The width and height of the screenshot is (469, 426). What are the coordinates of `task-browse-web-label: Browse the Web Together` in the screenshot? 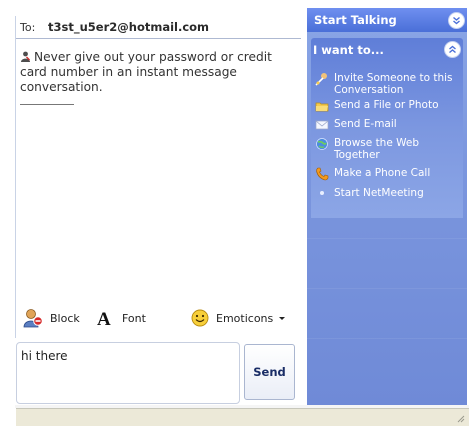 It's located at (377, 149).